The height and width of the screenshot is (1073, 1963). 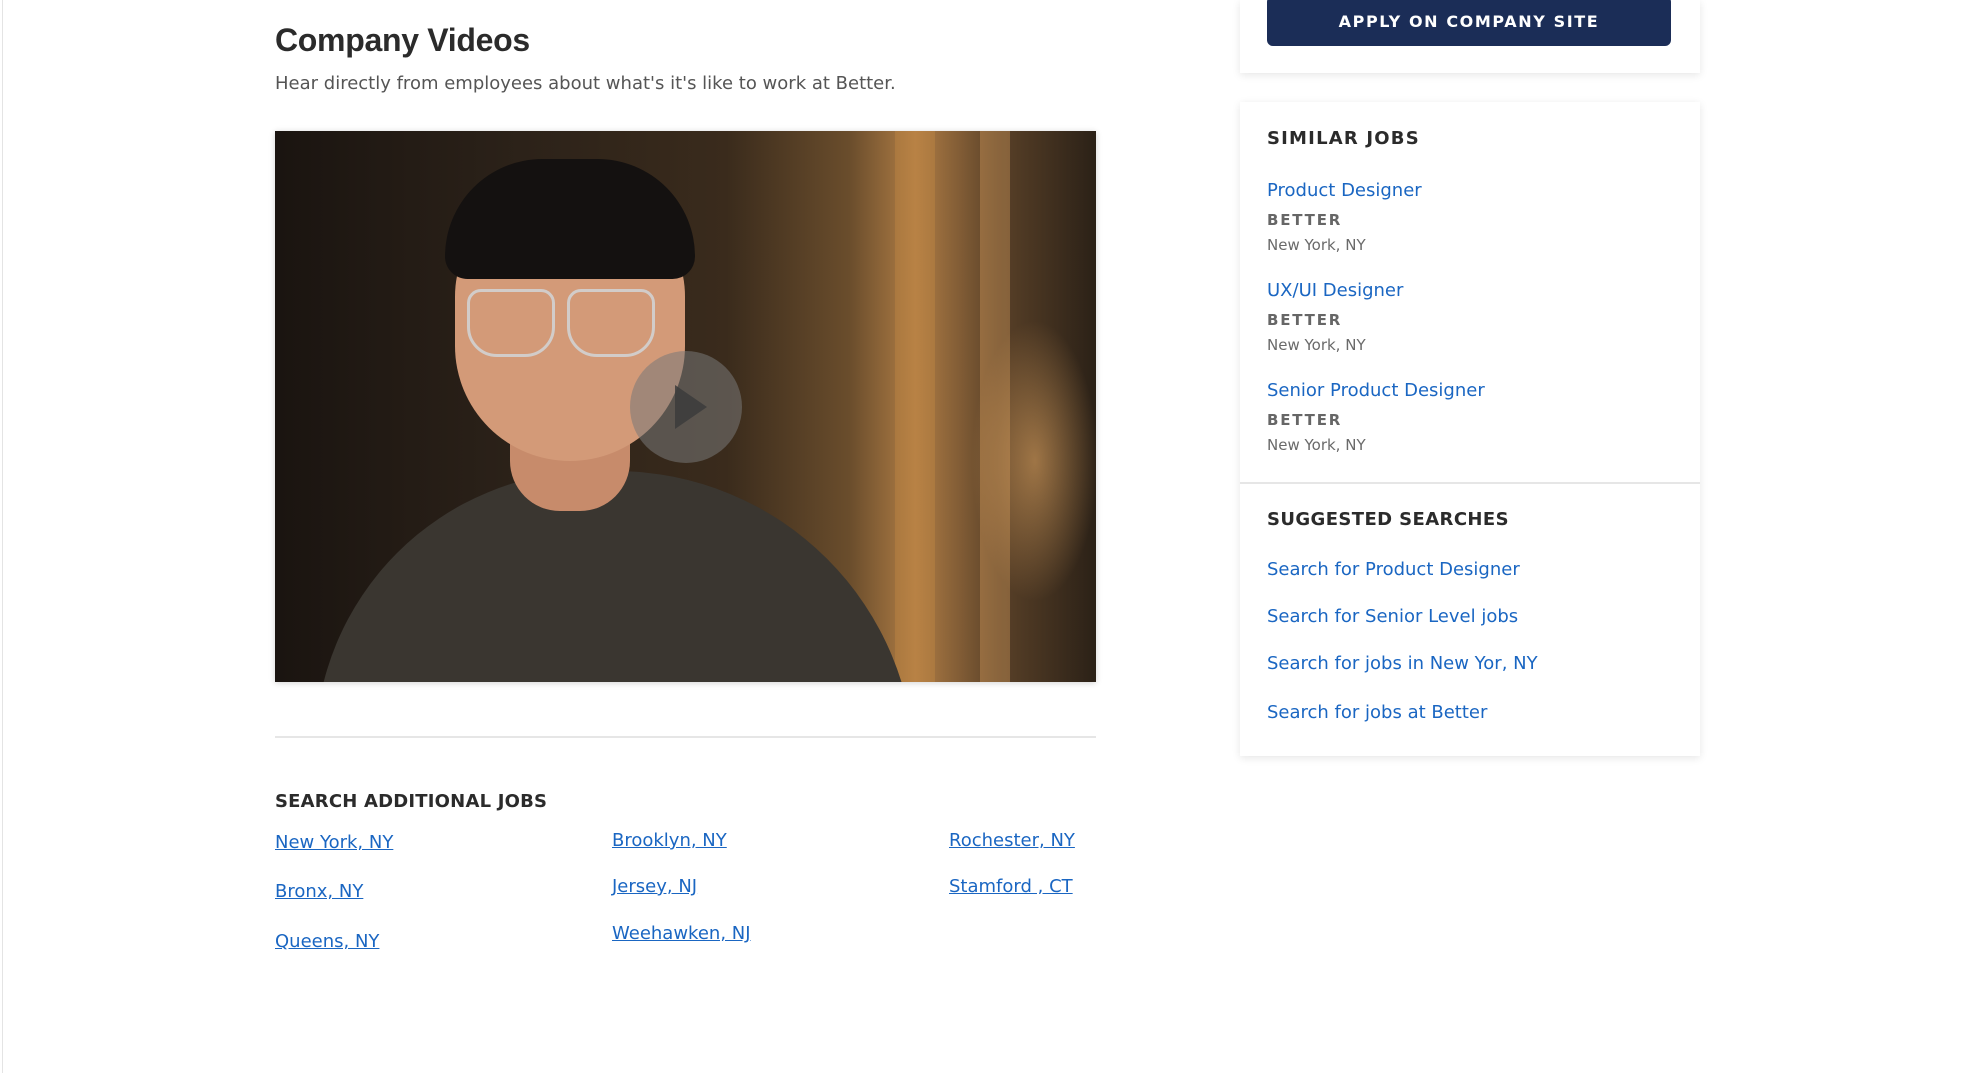 What do you see at coordinates (334, 842) in the screenshot?
I see `location-link-new-york: New York, NY` at bounding box center [334, 842].